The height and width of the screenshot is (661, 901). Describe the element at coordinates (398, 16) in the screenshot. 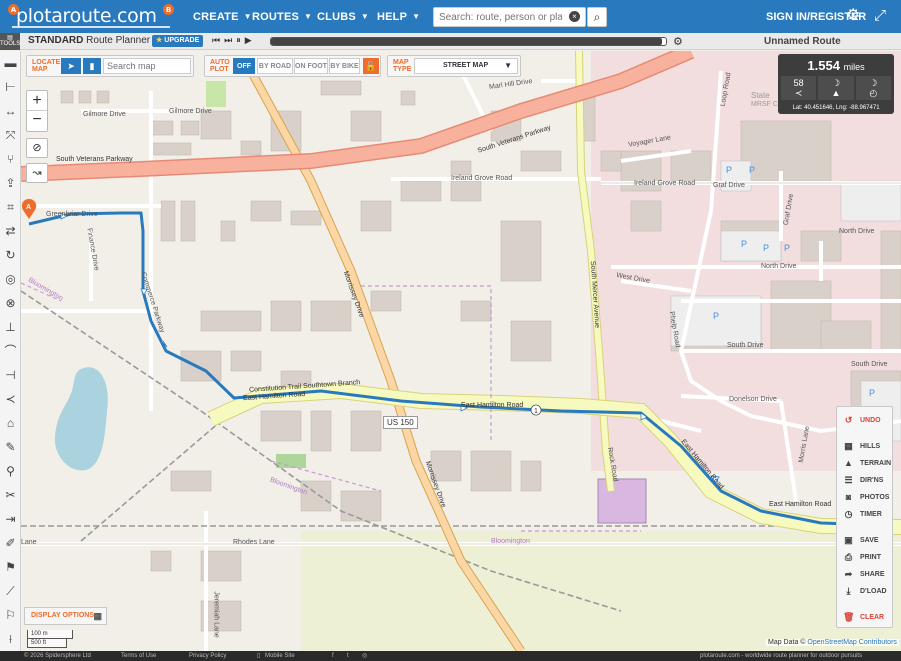

I see `menu-help: HELP ▼` at that location.